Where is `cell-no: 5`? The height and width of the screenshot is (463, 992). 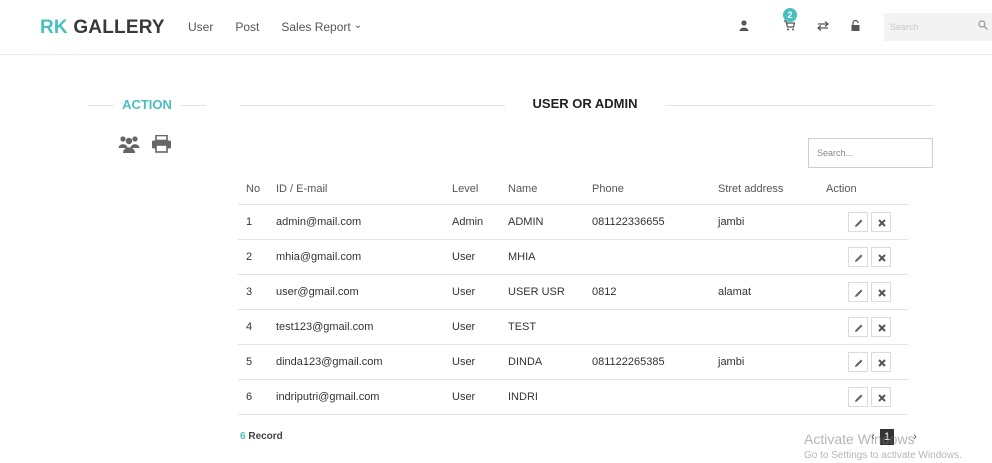 cell-no: 5 is located at coordinates (253, 362).